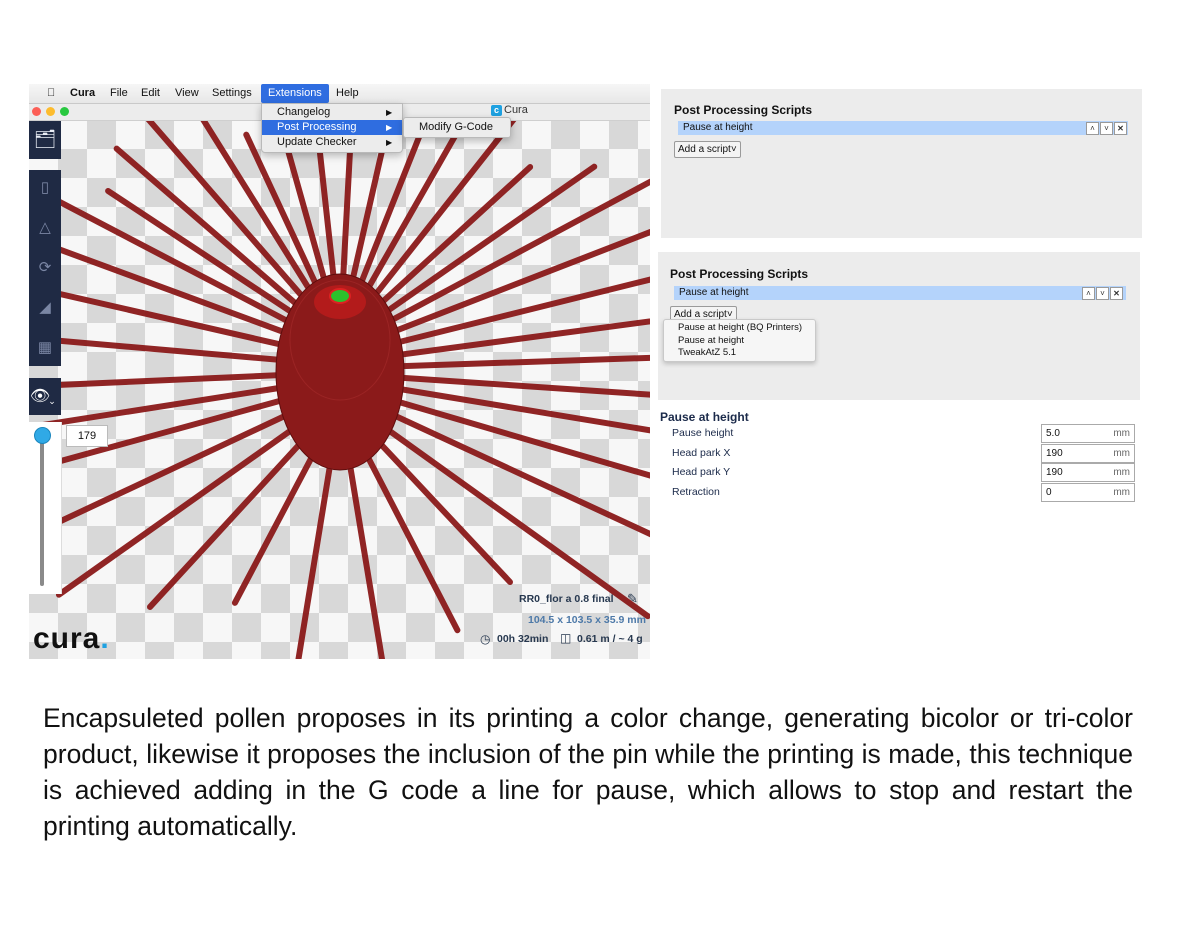  Describe the element at coordinates (295, 93) in the screenshot. I see `menu-extensions: Extensions` at that location.